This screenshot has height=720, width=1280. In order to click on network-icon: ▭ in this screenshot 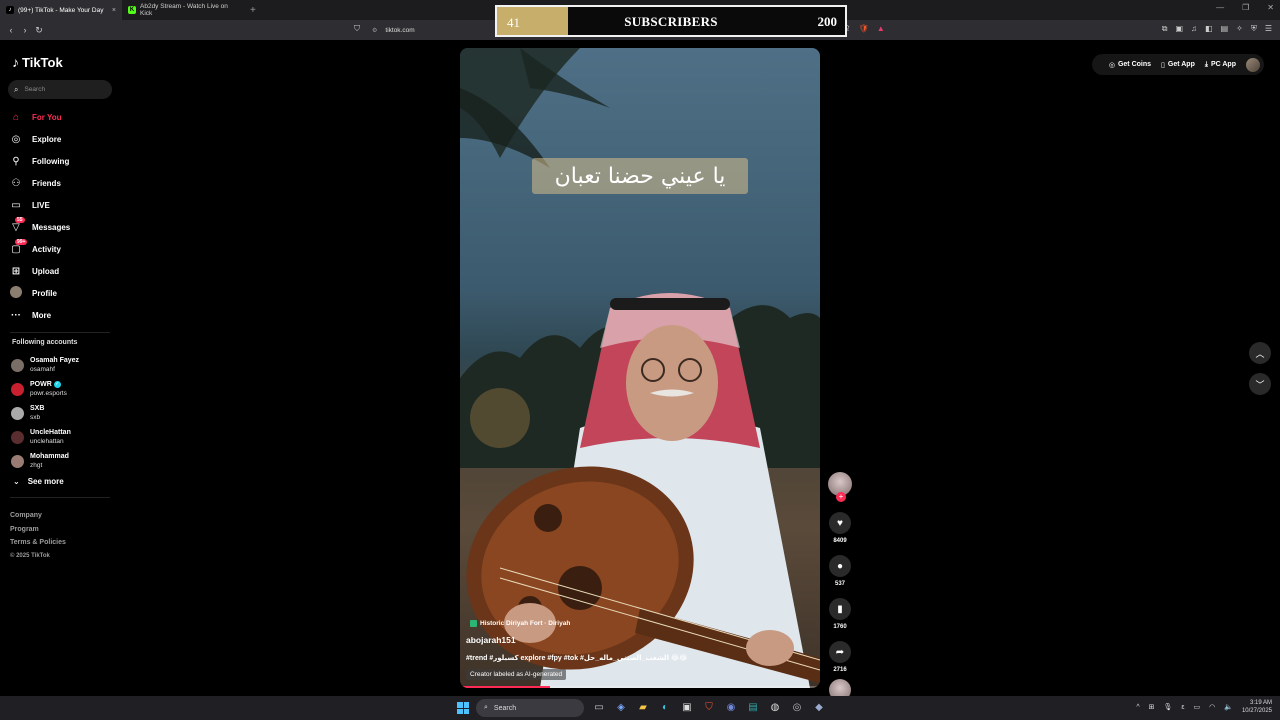, I will do `click(1197, 707)`.